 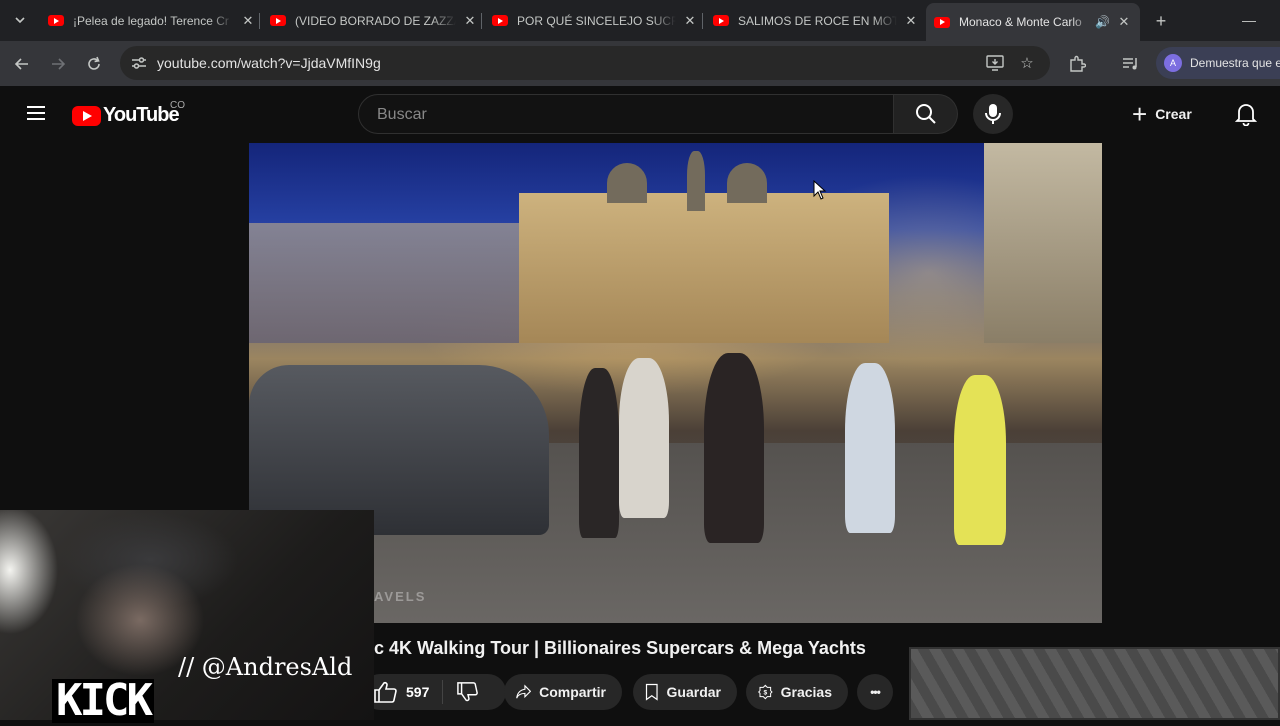 I want to click on minimize-window-icon: —, so click(x=1250, y=20).